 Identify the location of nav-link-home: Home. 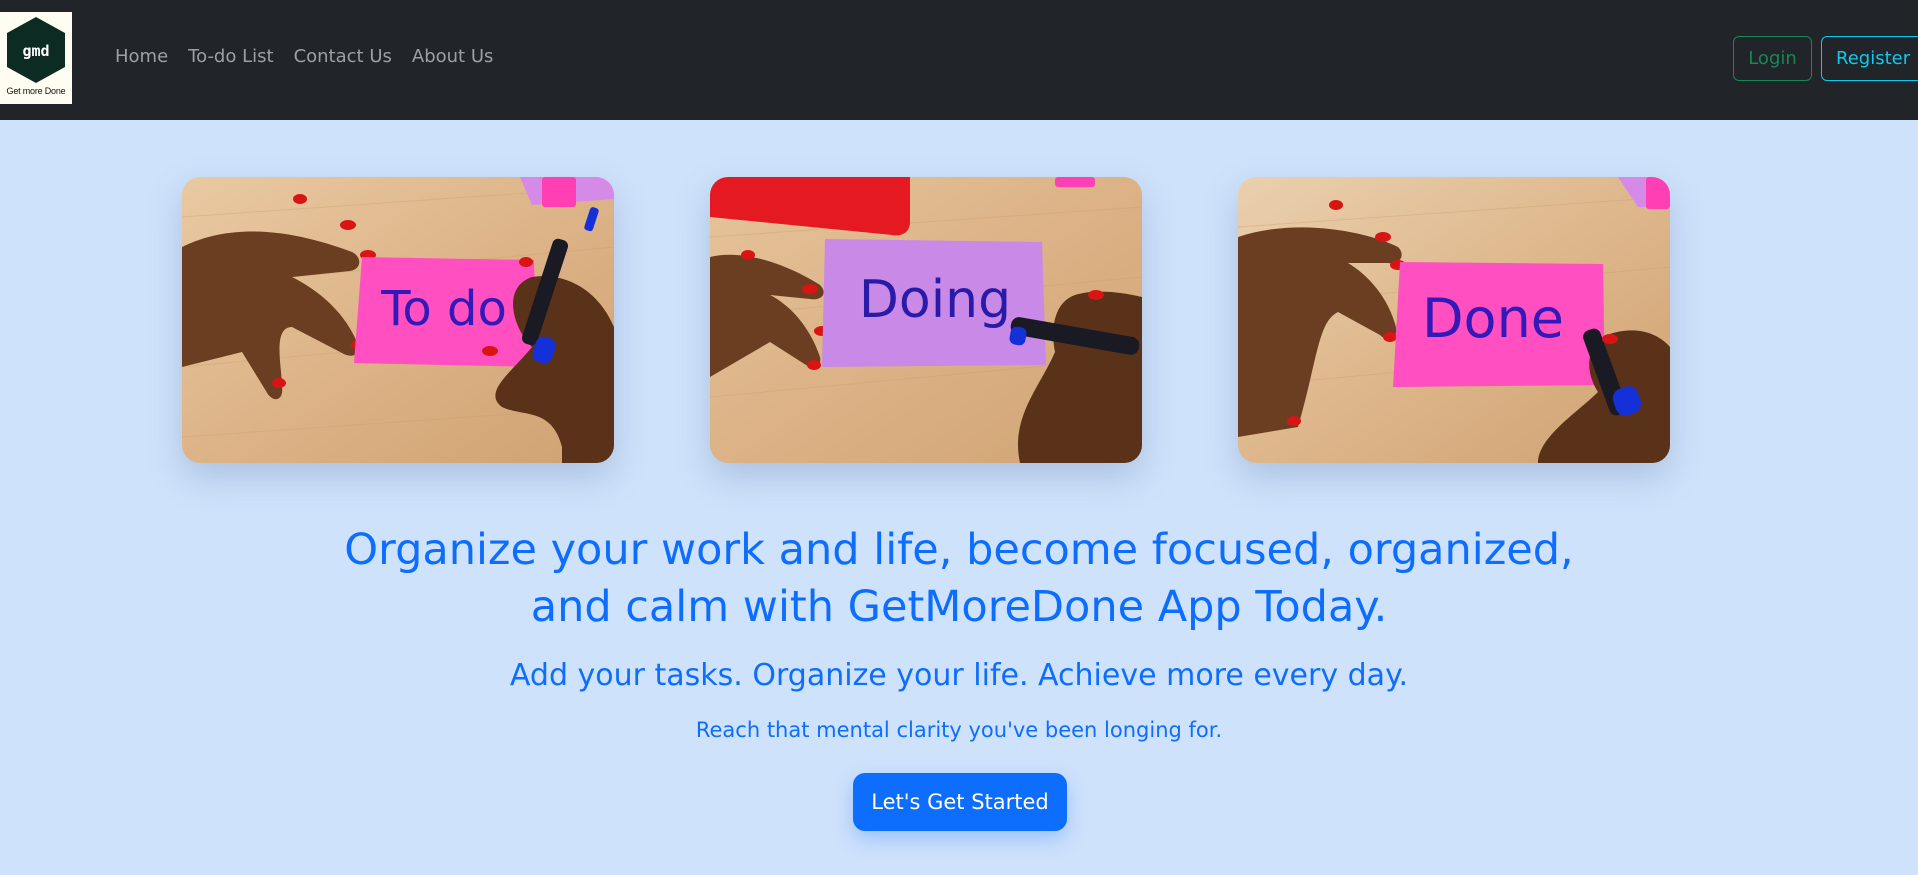
(141, 56).